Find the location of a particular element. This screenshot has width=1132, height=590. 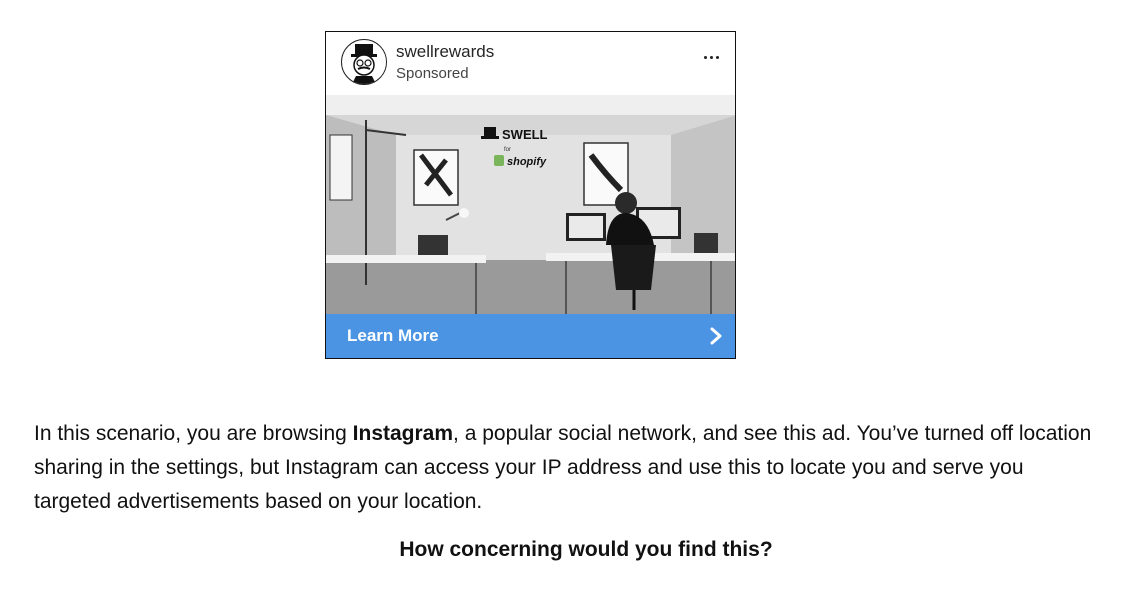

chevron-right-icon is located at coordinates (716, 336).